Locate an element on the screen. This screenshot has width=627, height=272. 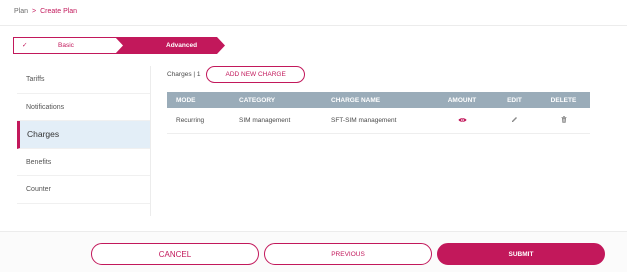
sidebar-item-counter: Counter is located at coordinates (83, 190).